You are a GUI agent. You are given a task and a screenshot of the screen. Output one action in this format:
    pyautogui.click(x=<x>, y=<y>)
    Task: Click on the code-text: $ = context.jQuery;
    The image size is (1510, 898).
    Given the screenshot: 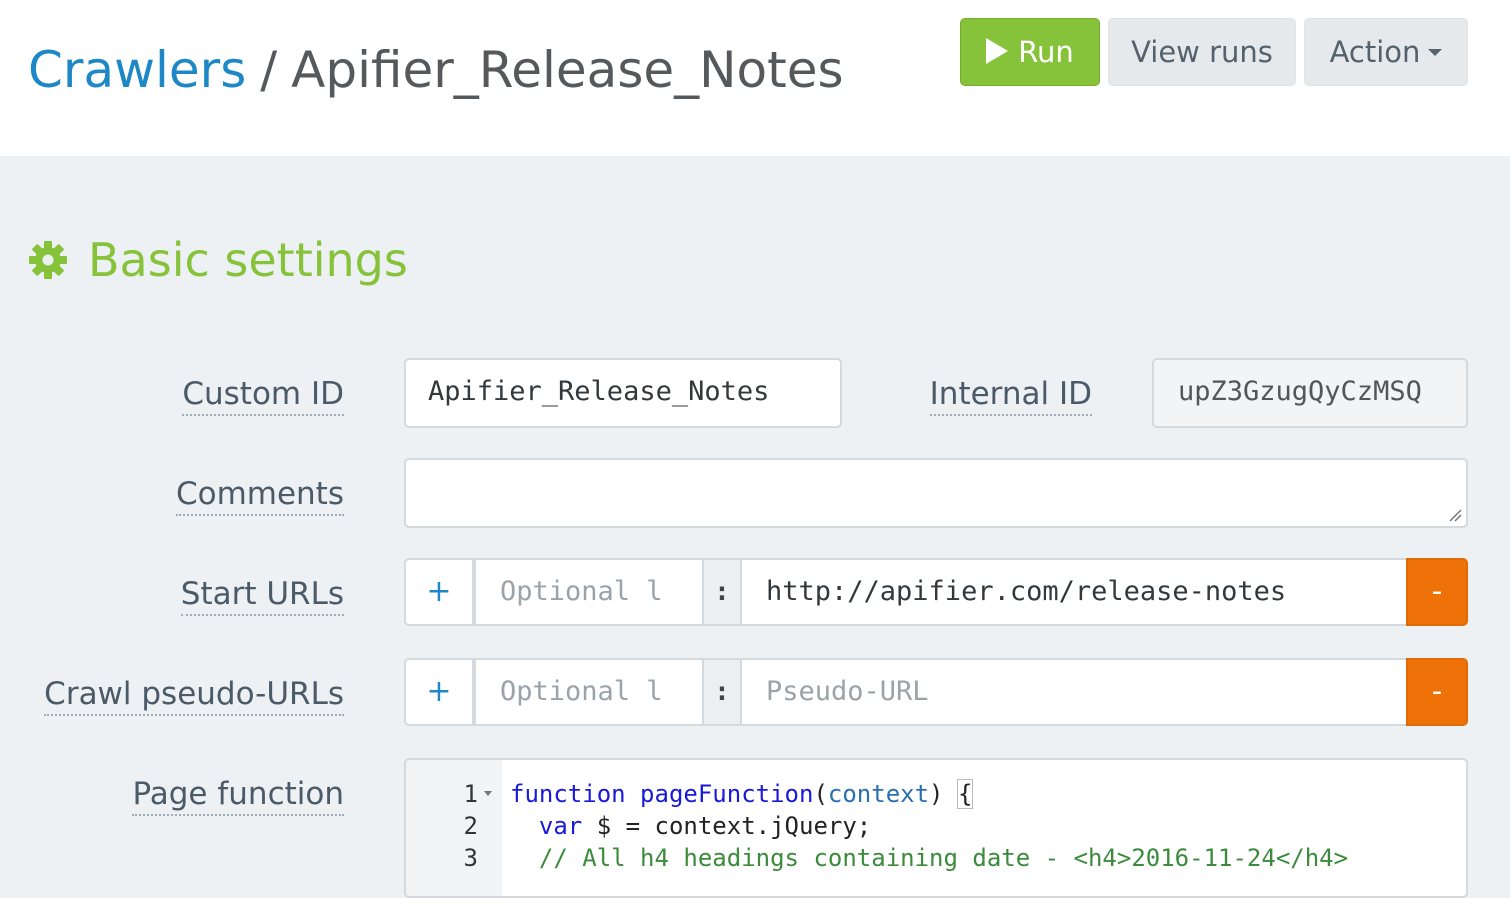 What is the action you would take?
    pyautogui.click(x=727, y=826)
    